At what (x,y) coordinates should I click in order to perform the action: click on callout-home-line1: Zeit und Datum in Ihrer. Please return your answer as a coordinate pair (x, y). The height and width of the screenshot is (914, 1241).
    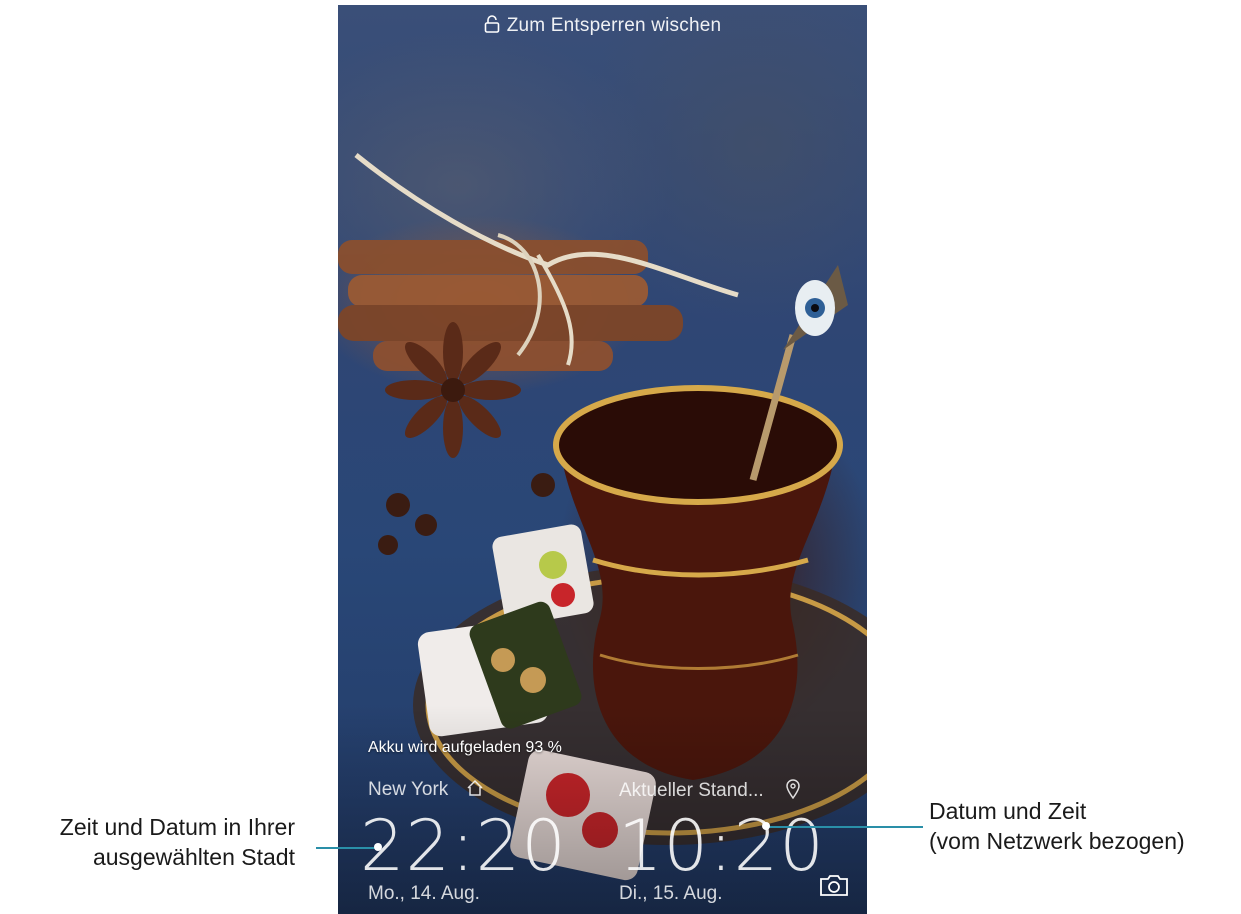
    Looking at the image, I should click on (177, 827).